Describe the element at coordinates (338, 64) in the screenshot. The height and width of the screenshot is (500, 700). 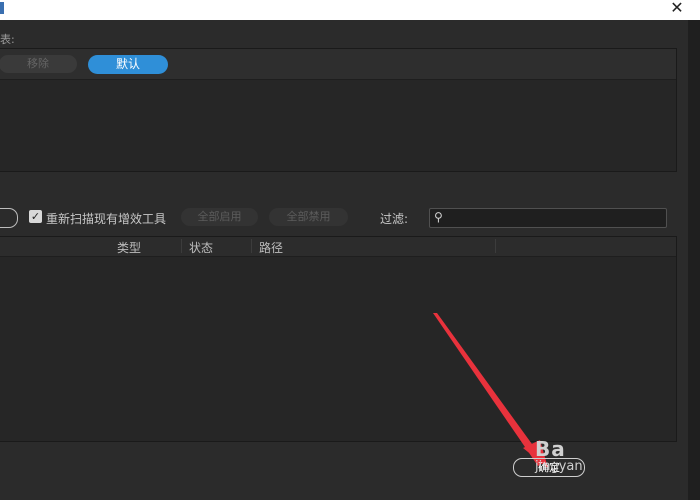
I see `list-toolbar: 移除 默认` at that location.